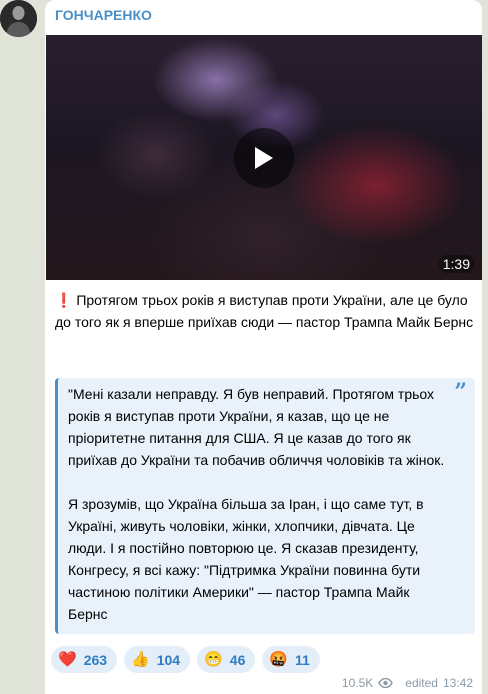 Image resolution: width=488 pixels, height=694 pixels. I want to click on view-count: 10.5K, so click(357, 683).